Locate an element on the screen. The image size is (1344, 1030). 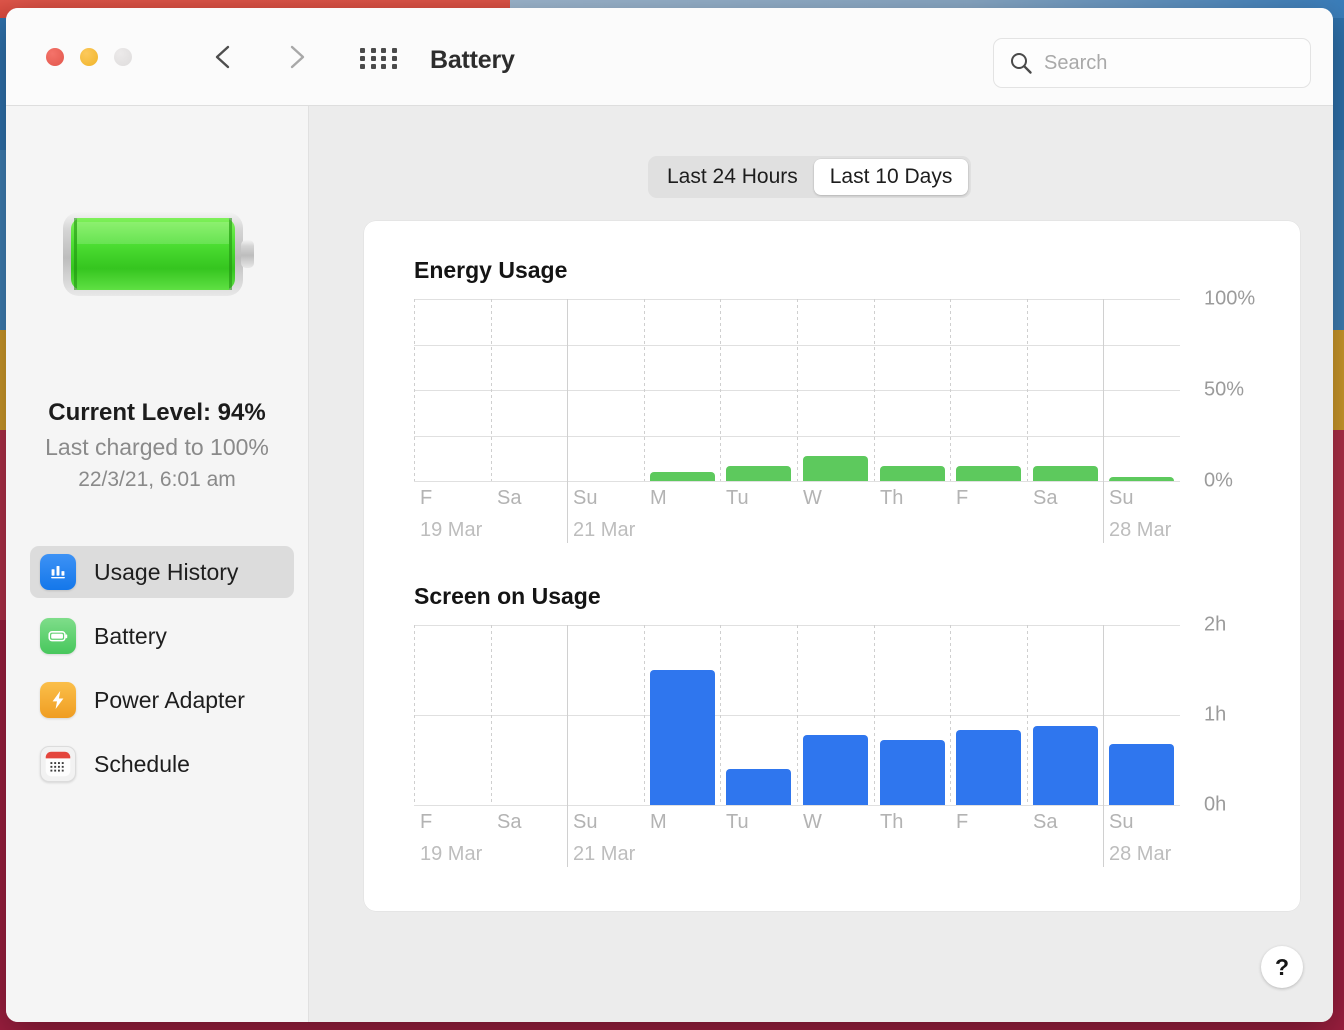
battery-icon is located at coordinates (58, 636).